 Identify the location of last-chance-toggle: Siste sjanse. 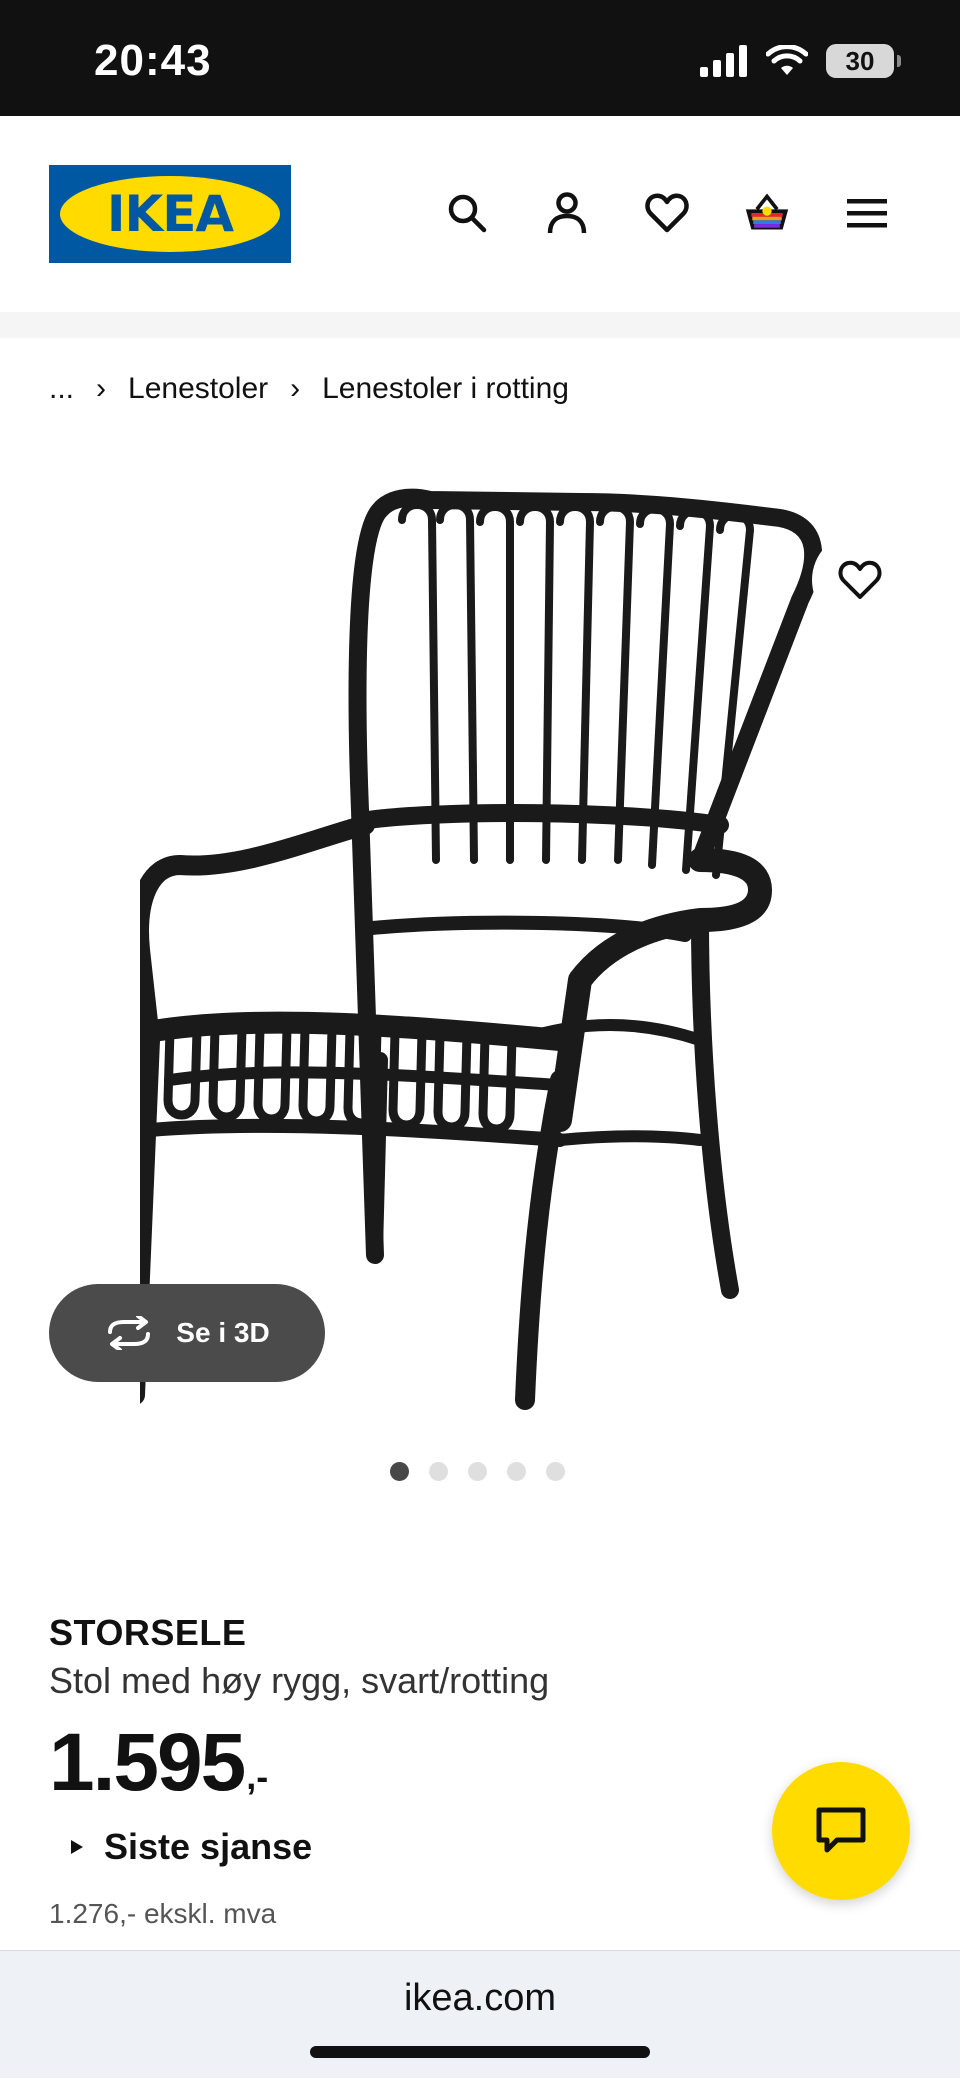
(191, 1847).